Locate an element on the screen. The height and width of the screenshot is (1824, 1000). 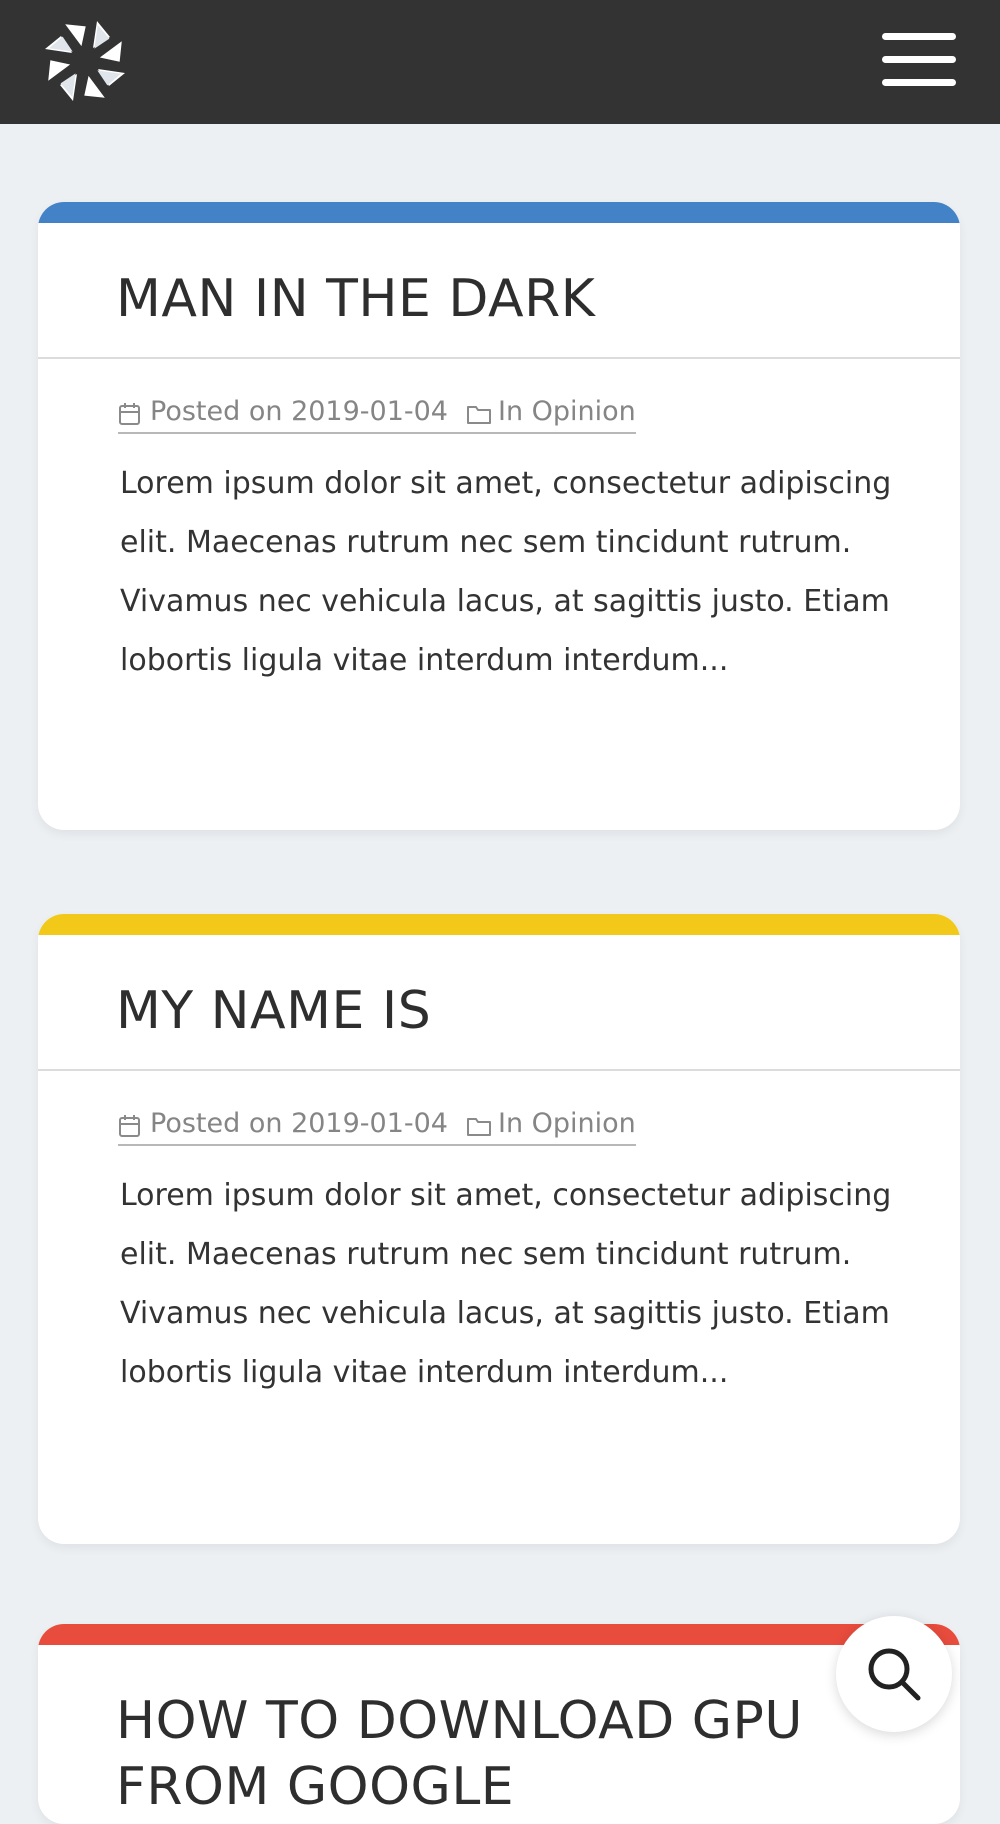
top-navigation-bar is located at coordinates (500, 62).